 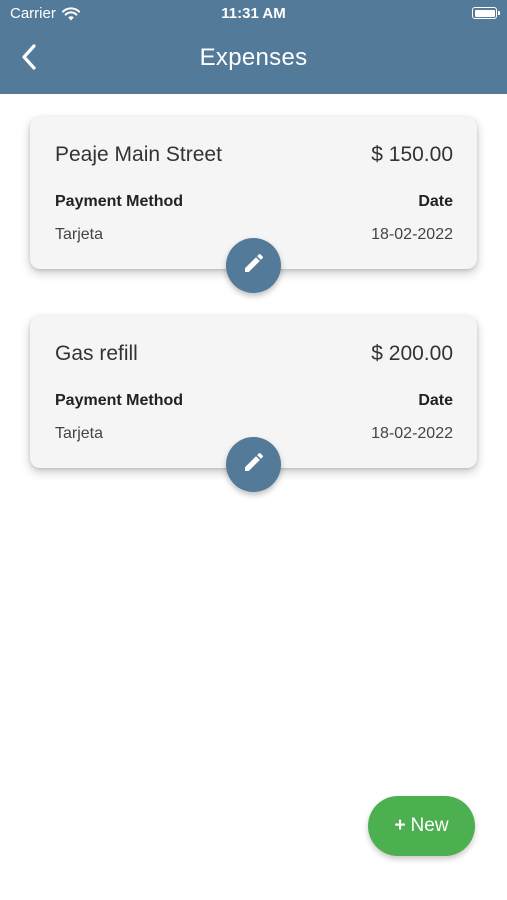 I want to click on status-time: 11:31 AM, so click(x=253, y=13).